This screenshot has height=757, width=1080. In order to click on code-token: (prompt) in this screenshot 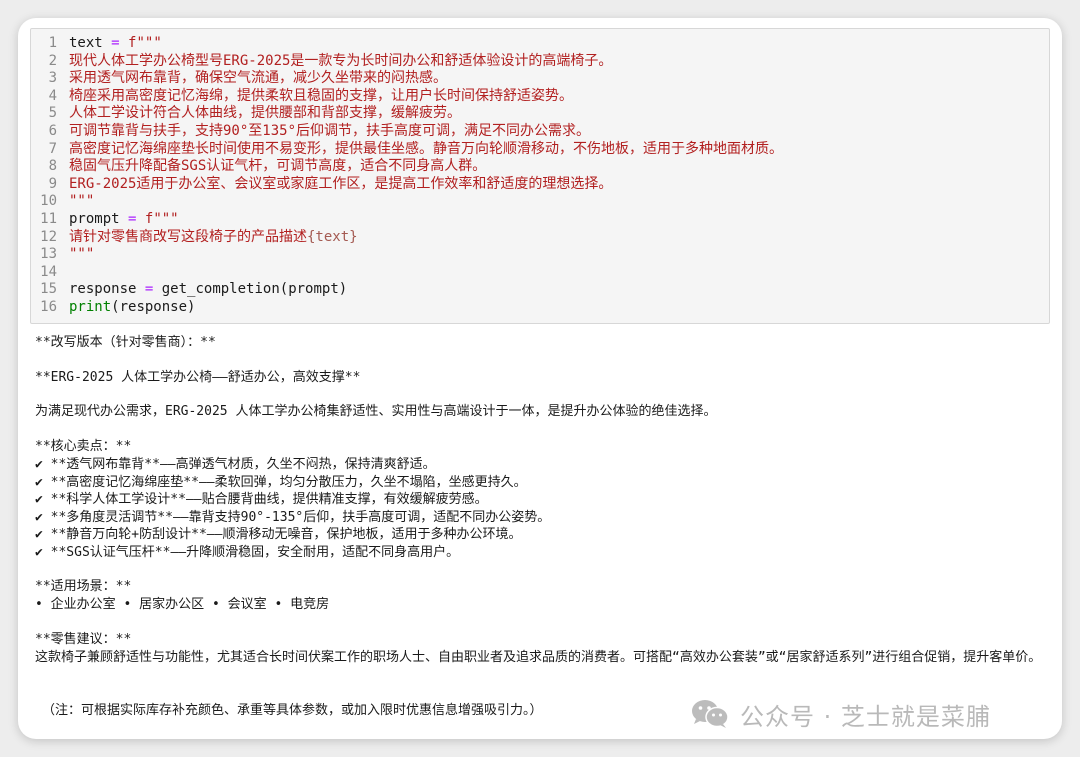, I will do `click(313, 289)`.